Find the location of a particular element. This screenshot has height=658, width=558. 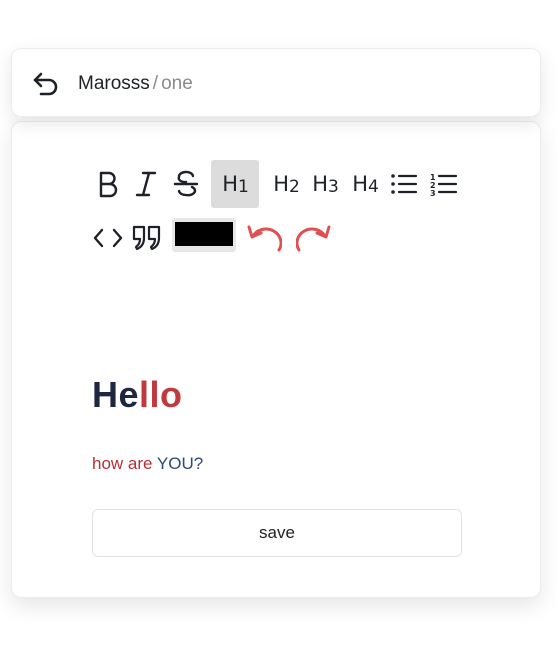

redo-button is located at coordinates (314, 238).